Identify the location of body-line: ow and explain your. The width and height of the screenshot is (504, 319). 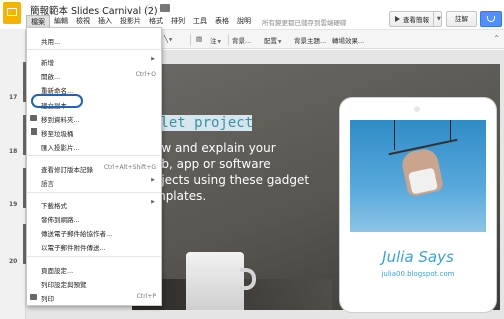
(215, 148).